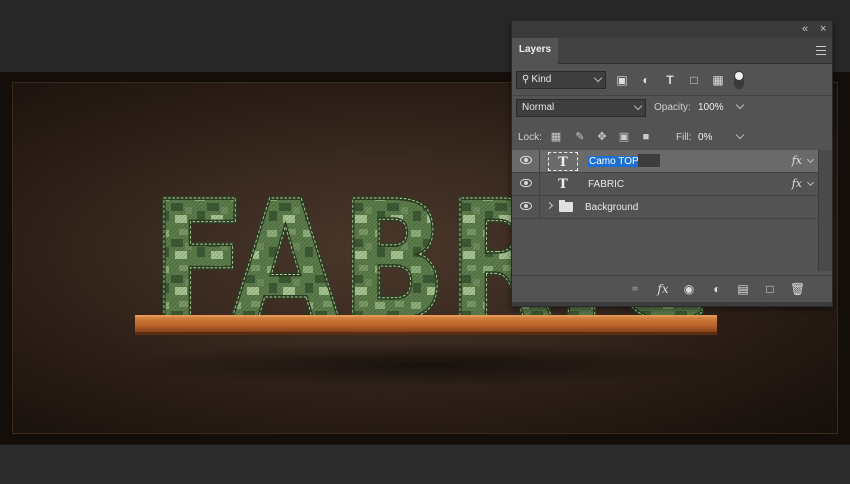  I want to click on panel-bottom-edge, so click(672, 304).